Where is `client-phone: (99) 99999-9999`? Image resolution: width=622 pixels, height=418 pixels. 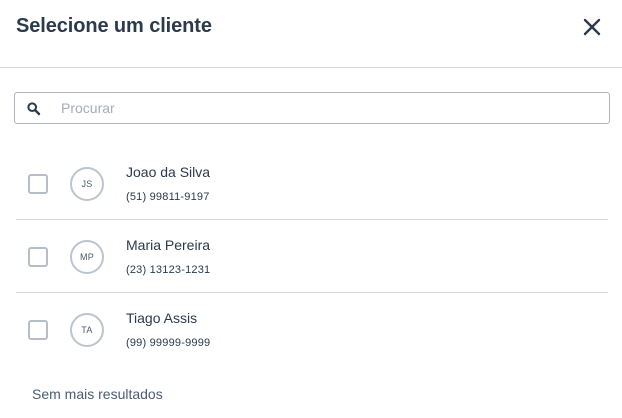
client-phone: (99) 99999-9999 is located at coordinates (168, 343).